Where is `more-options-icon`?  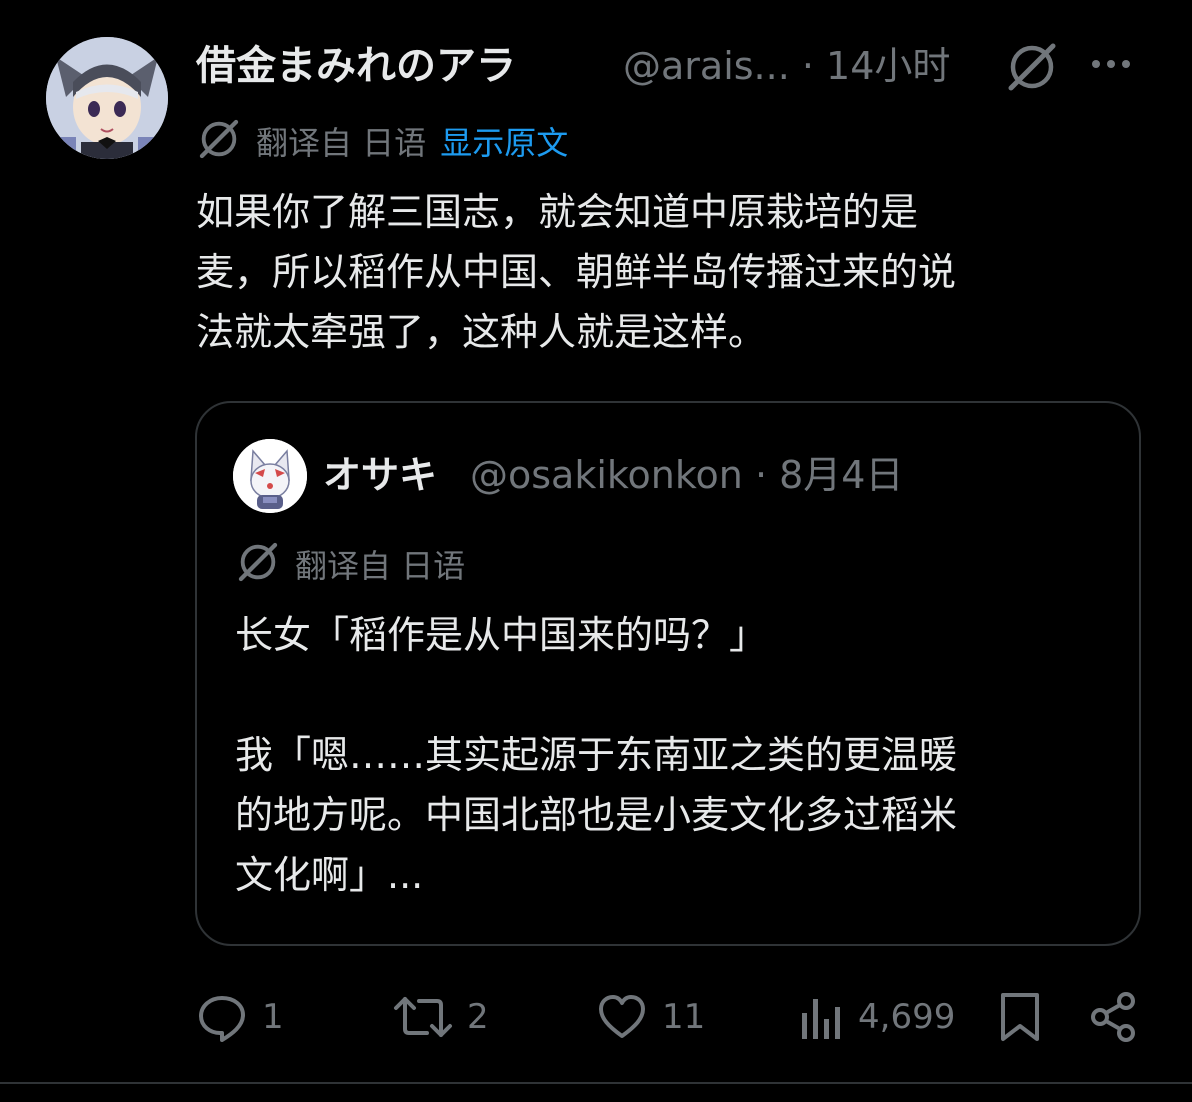
more-options-icon is located at coordinates (1116, 64).